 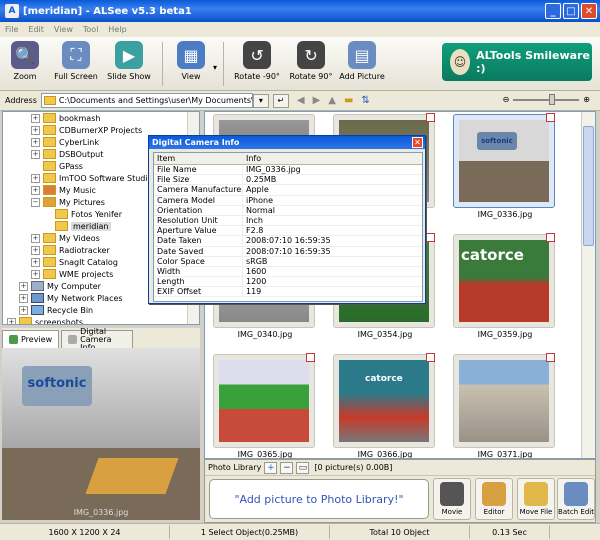 What do you see at coordinates (73, 339) in the screenshot?
I see `camera-icon` at bounding box center [73, 339].